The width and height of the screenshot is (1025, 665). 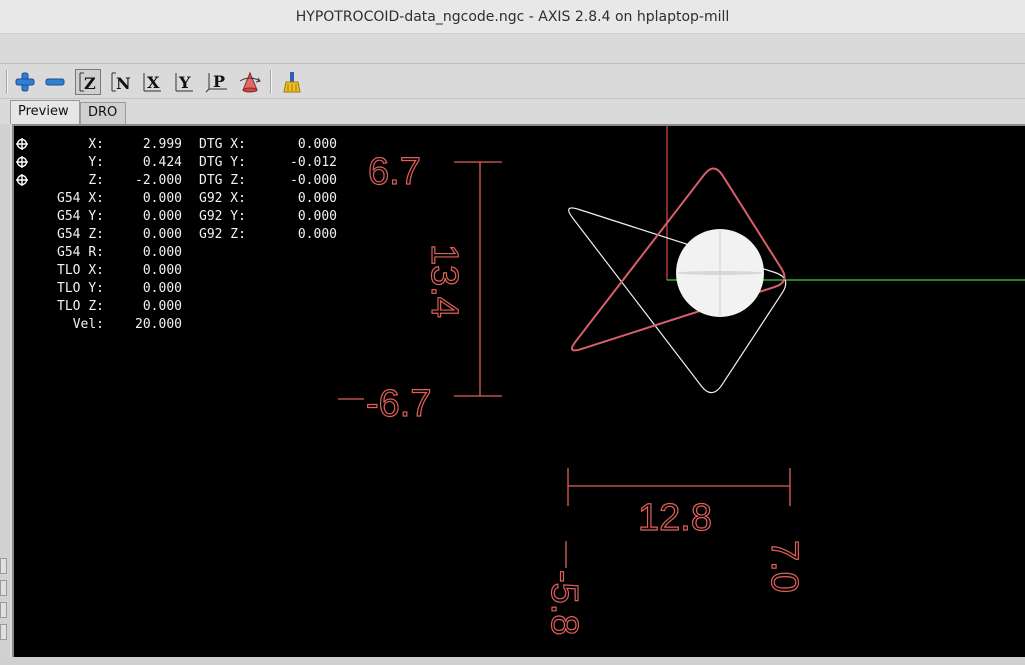 What do you see at coordinates (96, 162) in the screenshot?
I see `dro-label: Y:` at bounding box center [96, 162].